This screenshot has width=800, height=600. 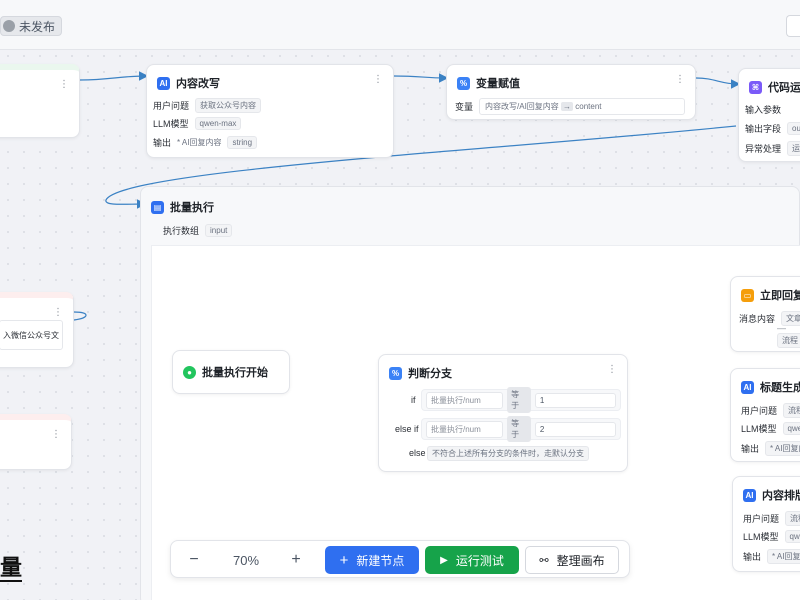 What do you see at coordinates (80, 316) in the screenshot?
I see `wire-left-to-edge` at bounding box center [80, 316].